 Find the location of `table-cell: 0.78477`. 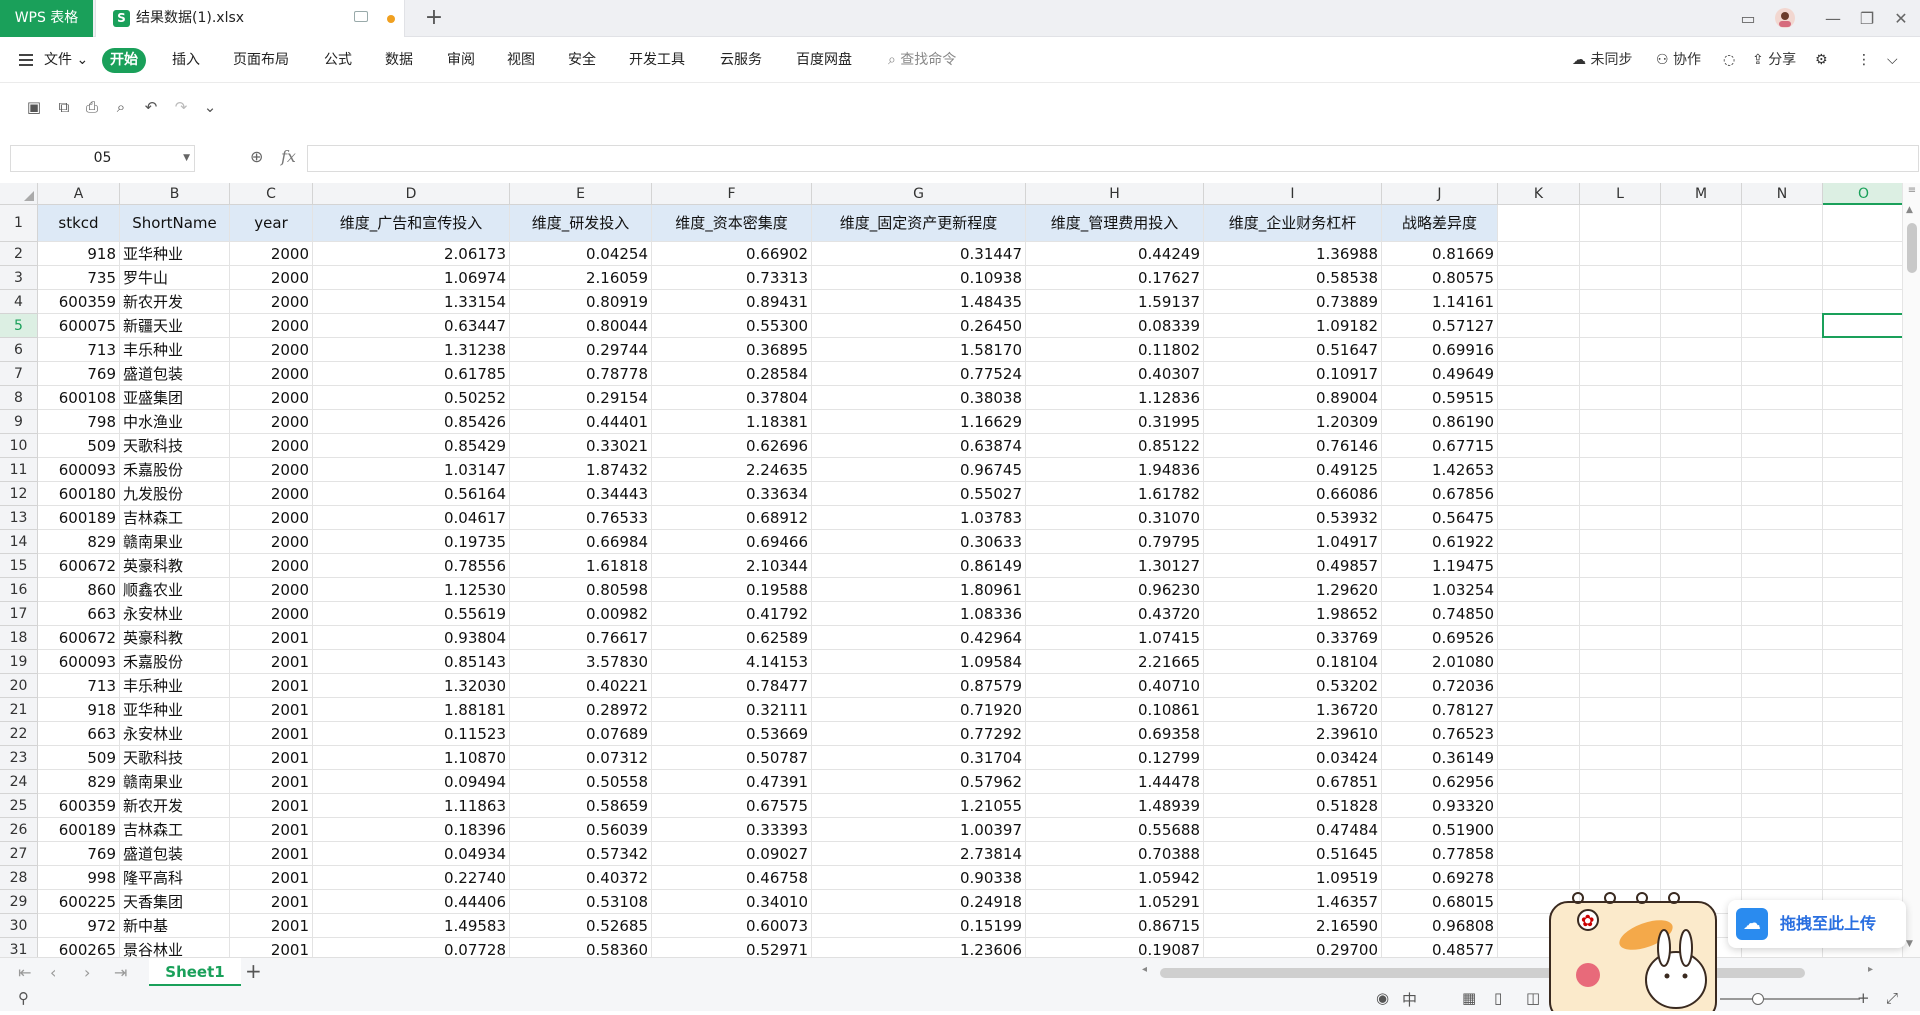

table-cell: 0.78477 is located at coordinates (732, 686).